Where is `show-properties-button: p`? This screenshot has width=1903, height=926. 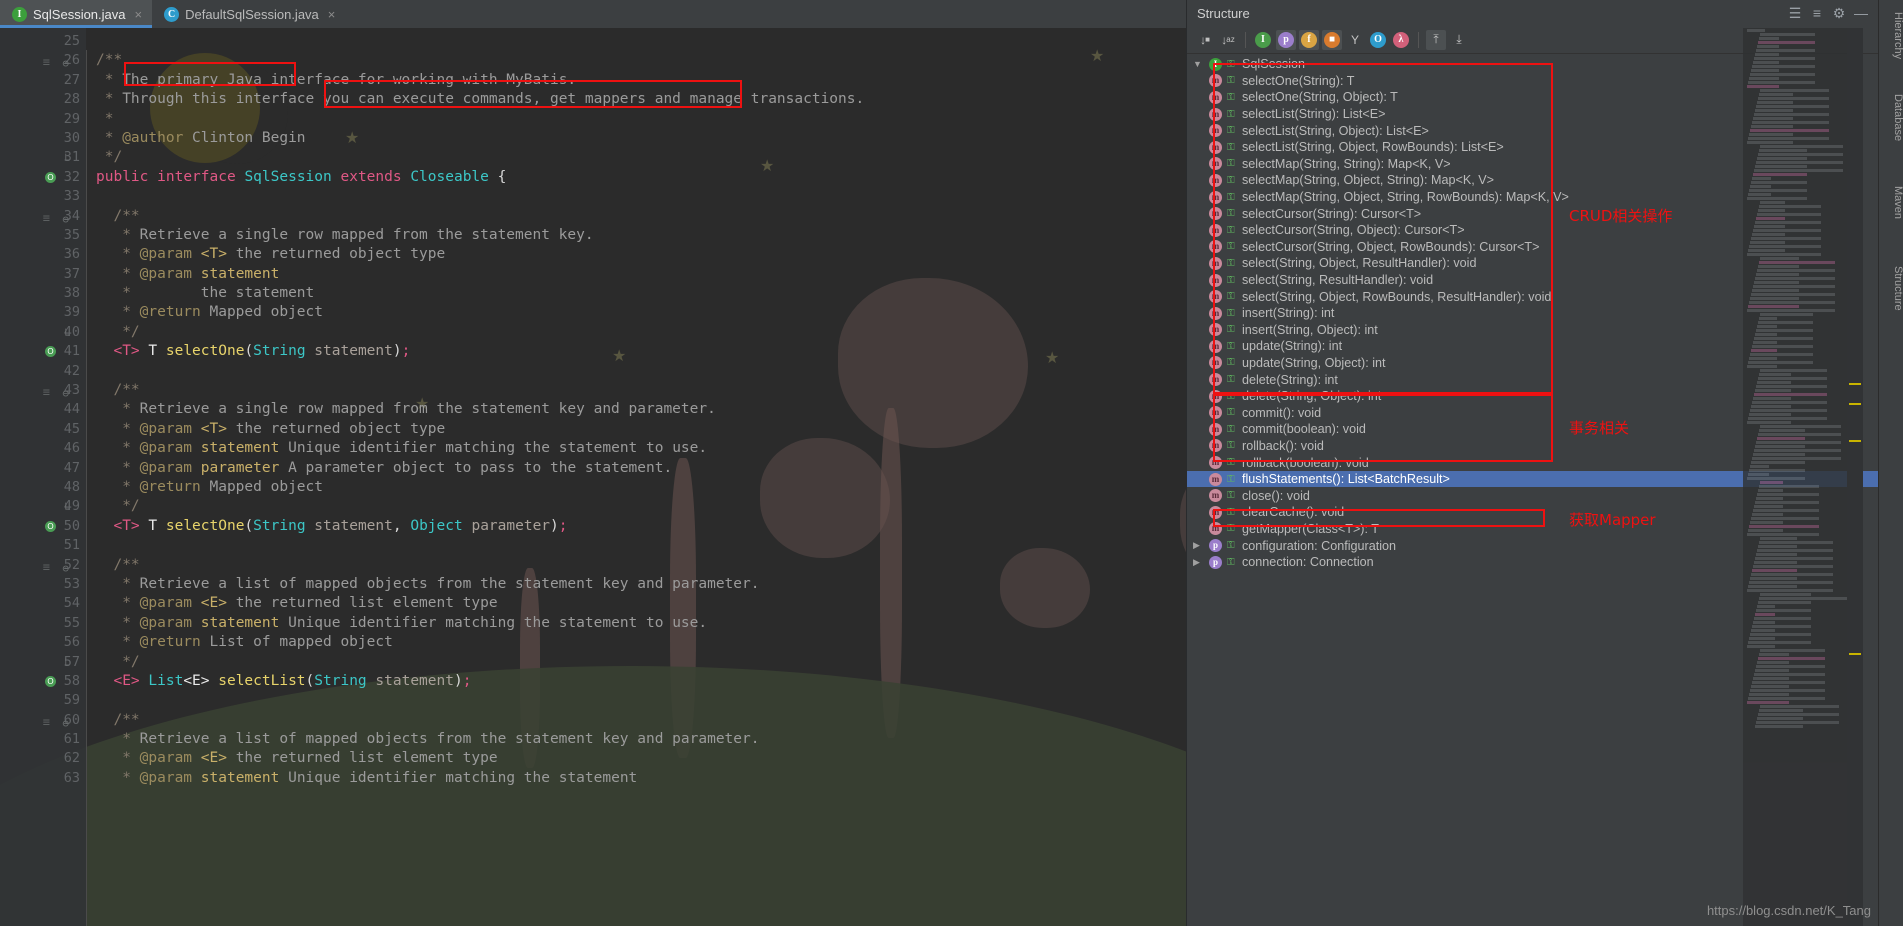
show-properties-button: p is located at coordinates (1286, 39).